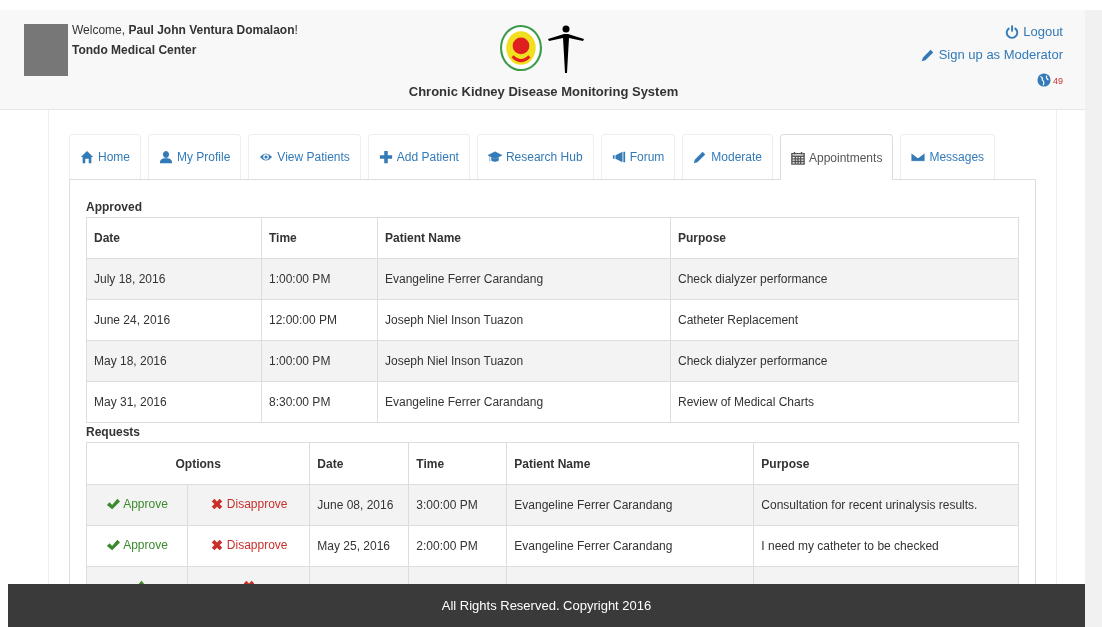 The width and height of the screenshot is (1102, 627). I want to click on seal-logo, so click(521, 48).